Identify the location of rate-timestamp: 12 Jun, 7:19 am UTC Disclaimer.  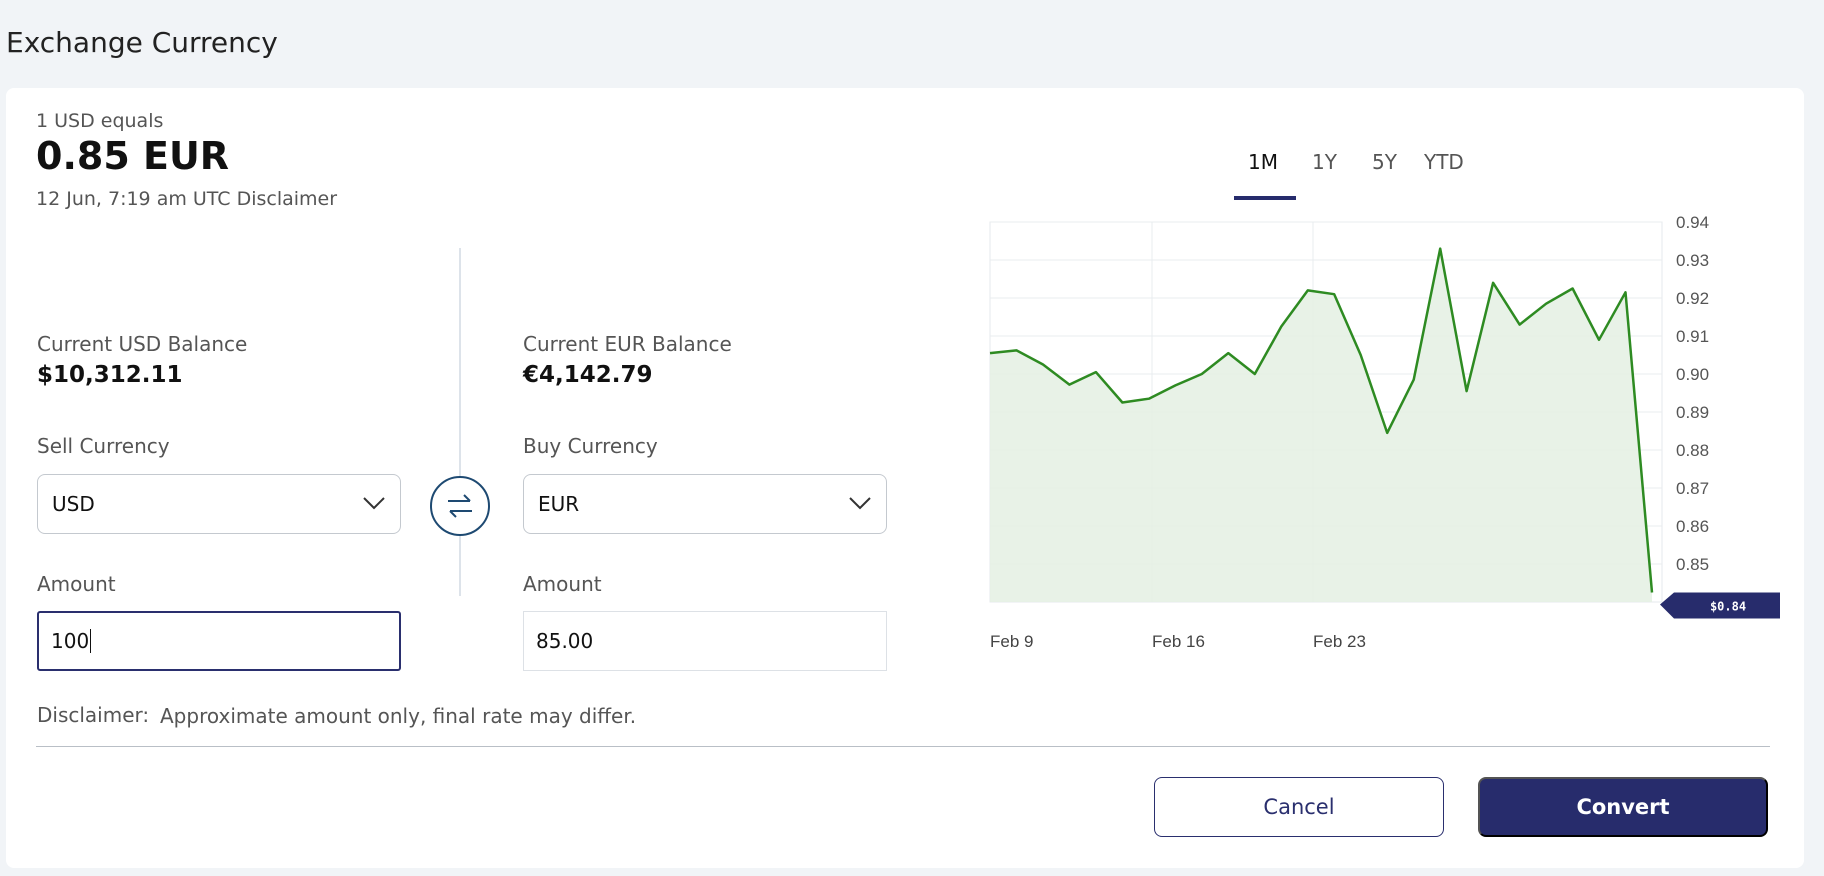
(187, 199).